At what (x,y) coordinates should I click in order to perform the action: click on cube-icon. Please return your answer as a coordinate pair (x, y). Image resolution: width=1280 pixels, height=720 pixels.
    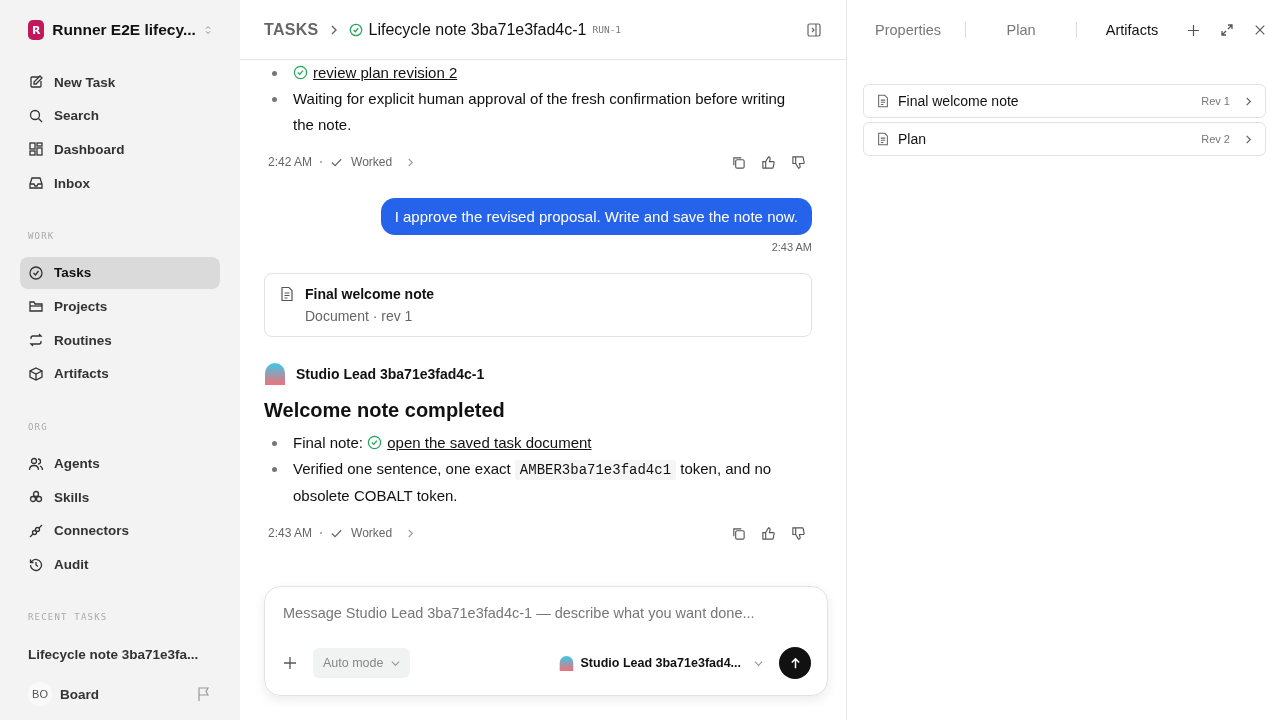
    Looking at the image, I should click on (36, 373).